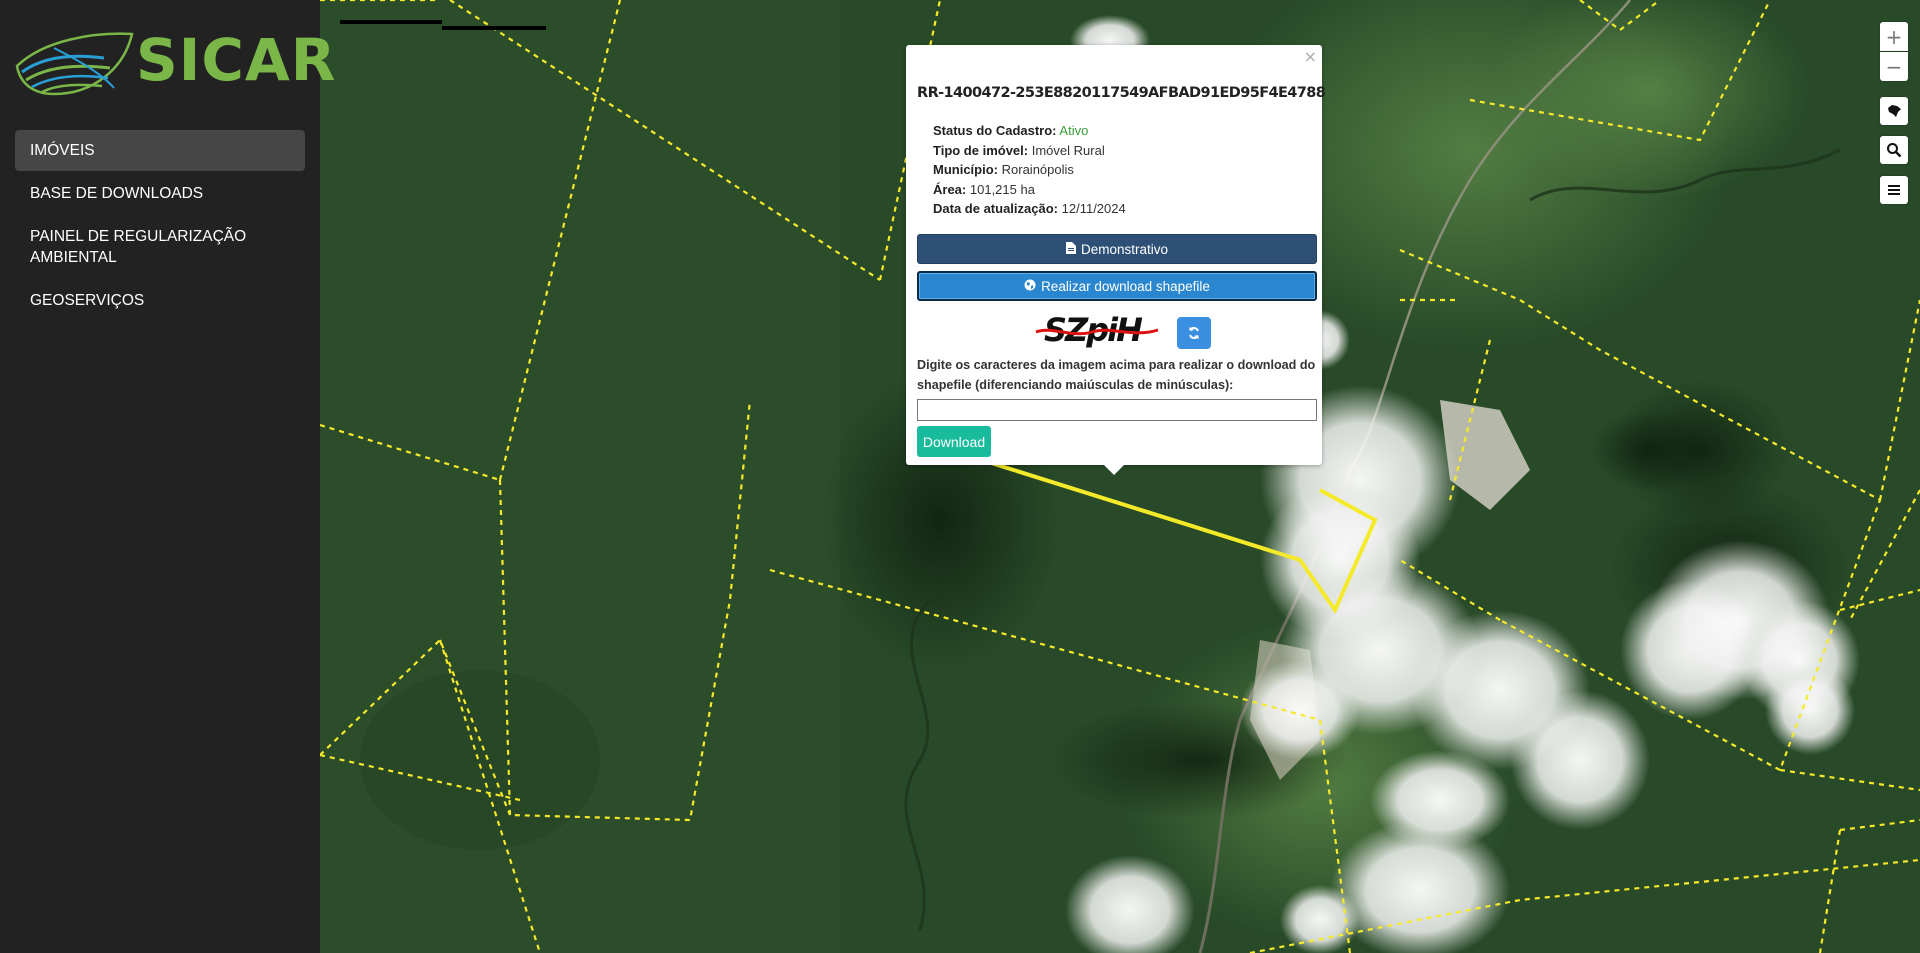 This screenshot has height=953, width=1920. What do you see at coordinates (1894, 66) in the screenshot?
I see `zoom-out-button: −` at bounding box center [1894, 66].